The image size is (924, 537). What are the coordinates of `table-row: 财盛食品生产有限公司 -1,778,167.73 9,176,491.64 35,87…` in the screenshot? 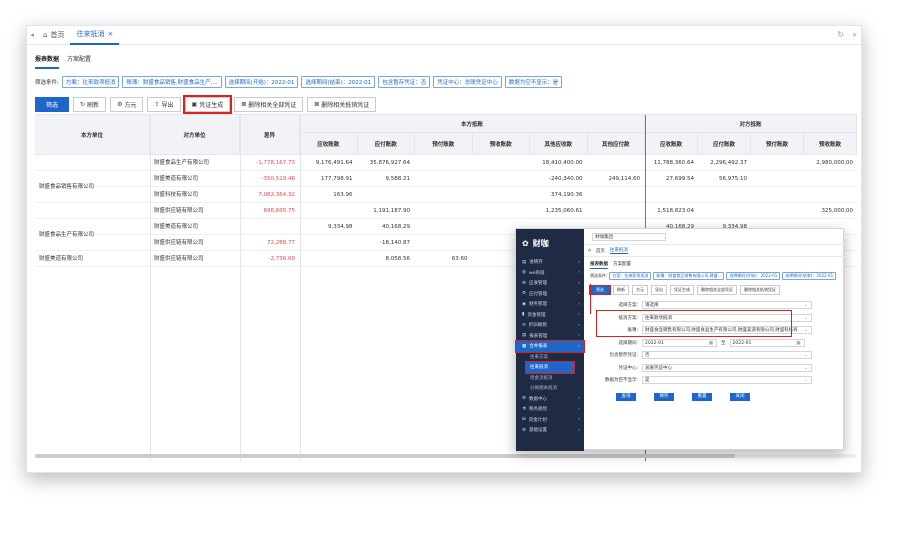 It's located at (446, 163).